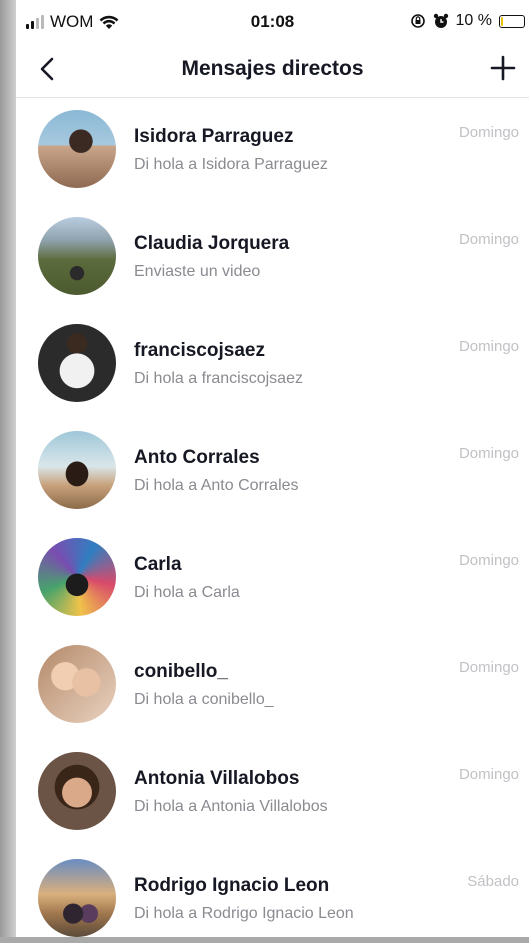 The width and height of the screenshot is (529, 943). I want to click on rotation-lock-icon, so click(417, 21).